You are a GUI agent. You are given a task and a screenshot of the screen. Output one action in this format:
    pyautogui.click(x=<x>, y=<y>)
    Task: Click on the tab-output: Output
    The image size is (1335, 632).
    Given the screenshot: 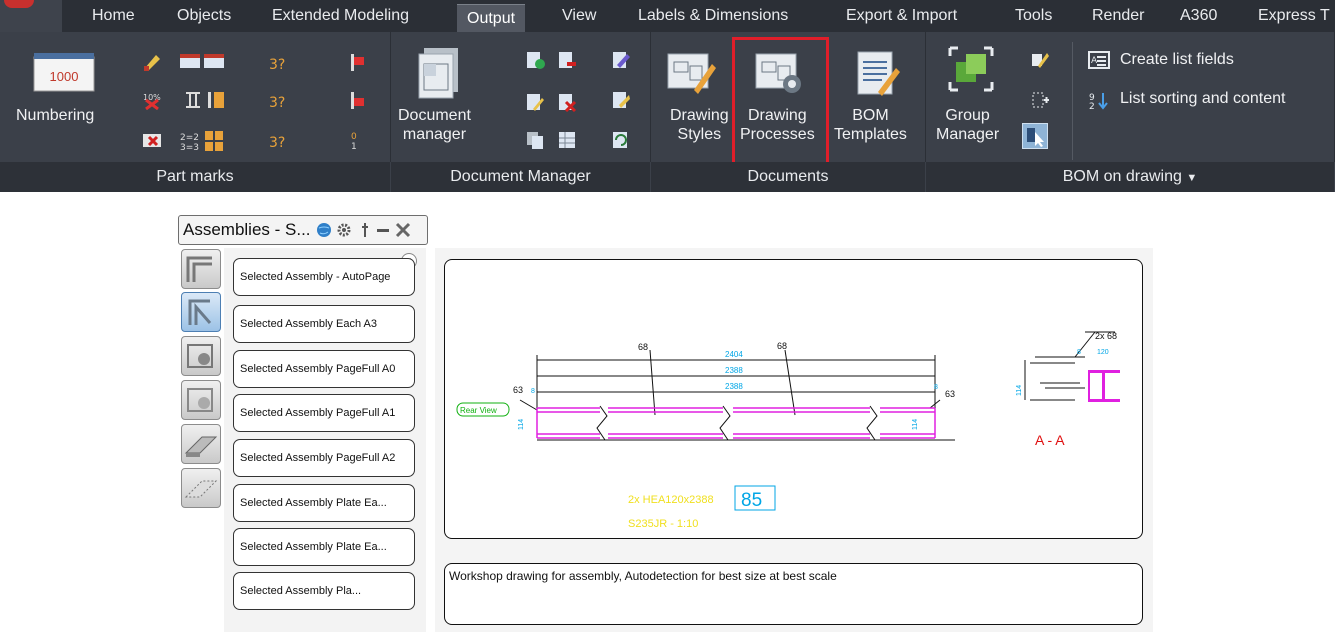 What is the action you would take?
    pyautogui.click(x=491, y=18)
    